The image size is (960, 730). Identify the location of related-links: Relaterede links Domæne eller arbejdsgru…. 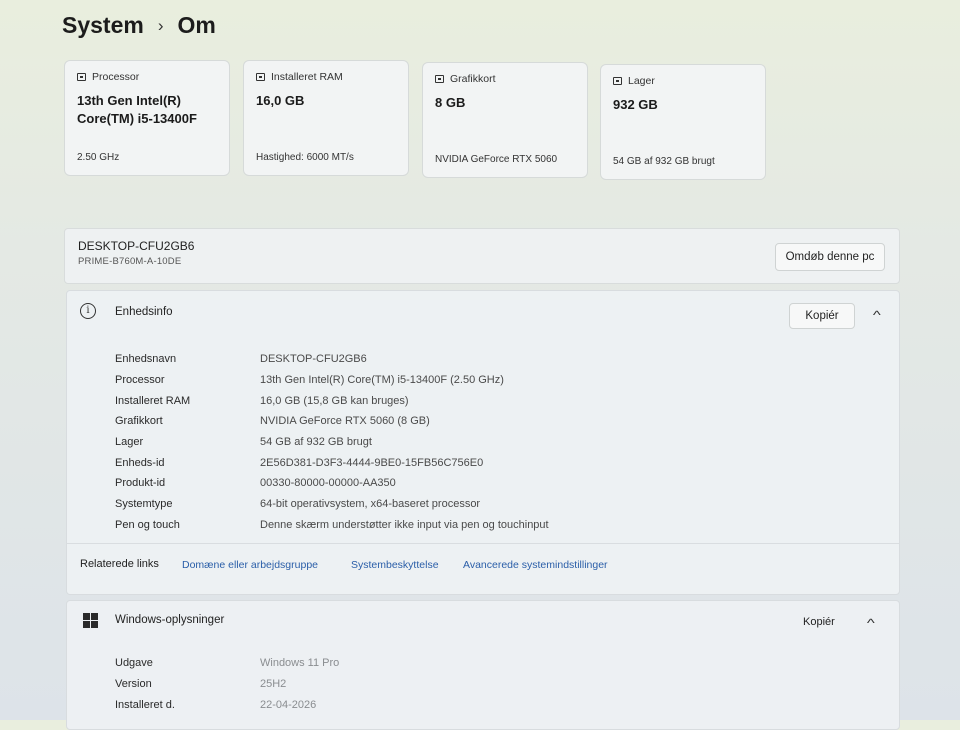
(483, 569).